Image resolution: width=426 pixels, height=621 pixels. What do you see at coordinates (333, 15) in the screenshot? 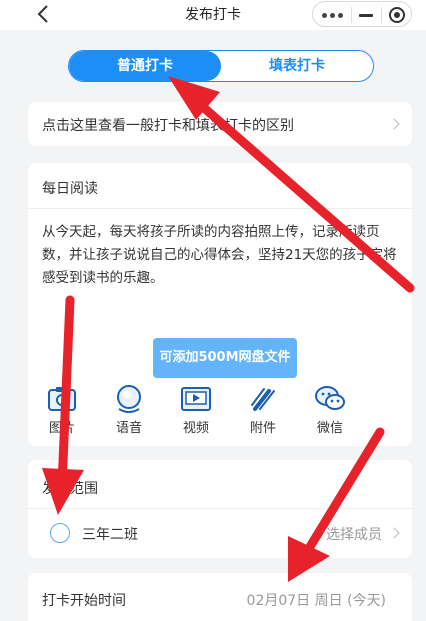
I see `more-dots-icon` at bounding box center [333, 15].